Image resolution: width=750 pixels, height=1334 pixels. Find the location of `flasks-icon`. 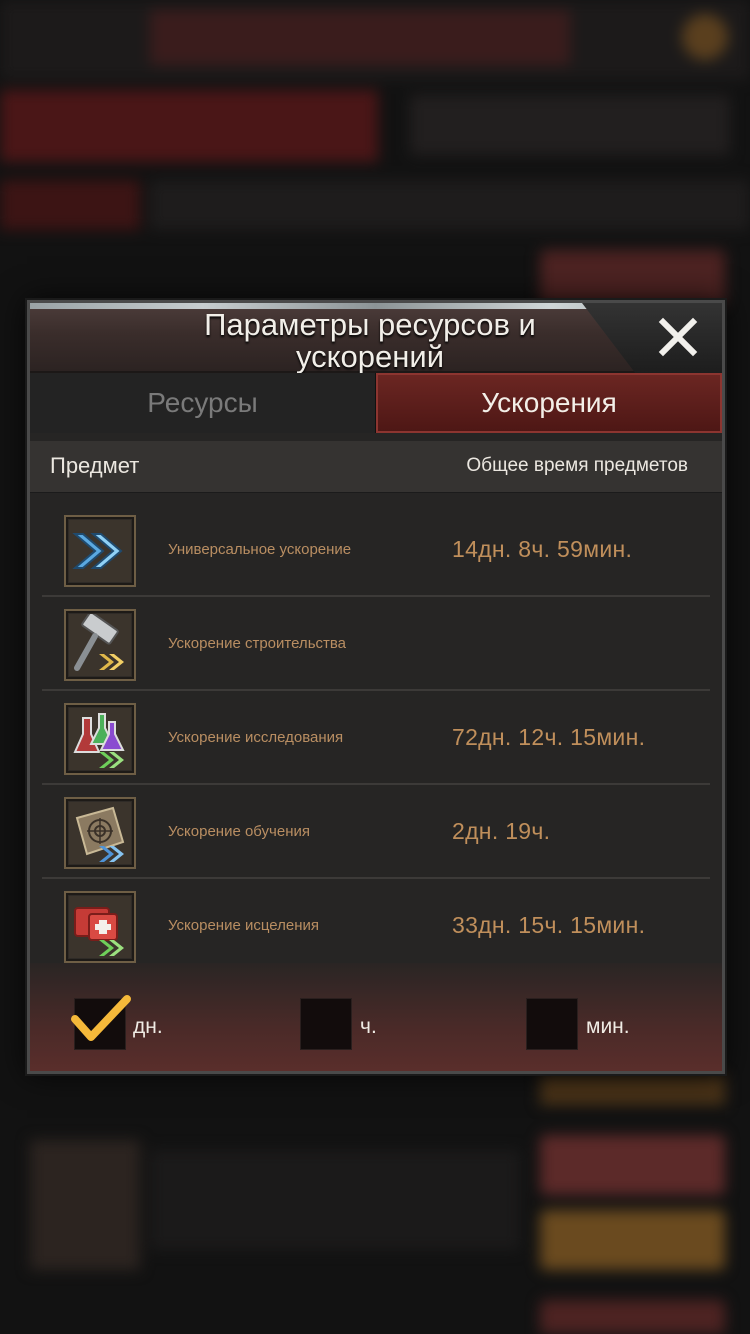

flasks-icon is located at coordinates (100, 739).